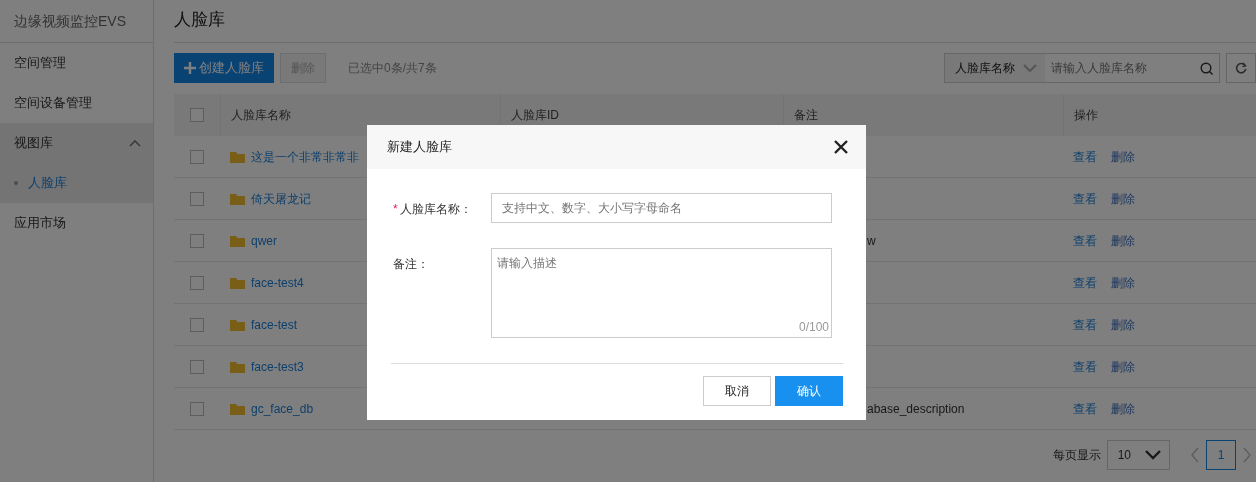 Image resolution: width=1256 pixels, height=482 pixels. Describe the element at coordinates (661, 208) in the screenshot. I see `name-field: 支持中文、数字、大小写字母命名` at that location.